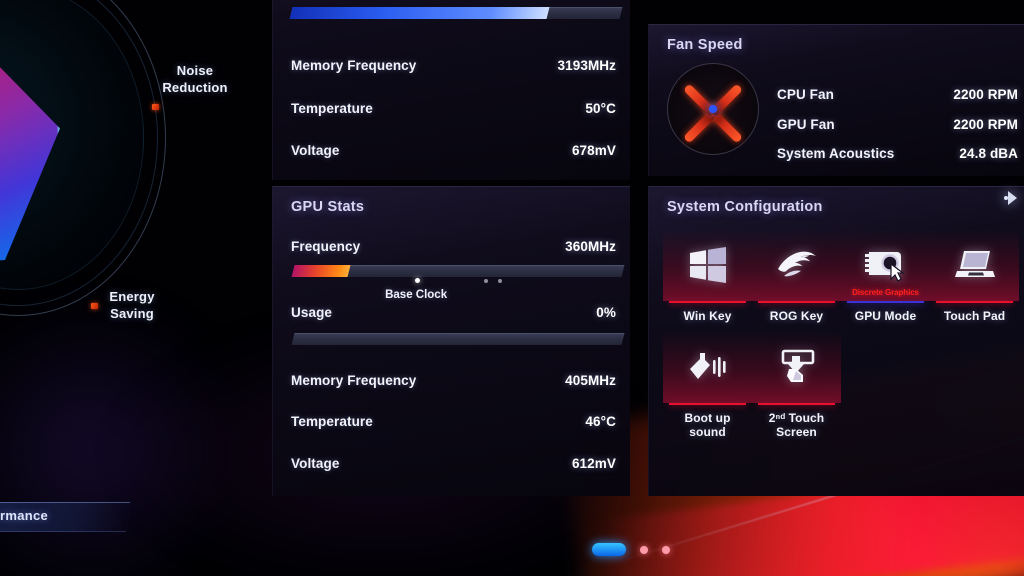 The height and width of the screenshot is (576, 1024). What do you see at coordinates (897, 155) in the screenshot?
I see `table-row: System Acoustics 24.8 dBA` at bounding box center [897, 155].